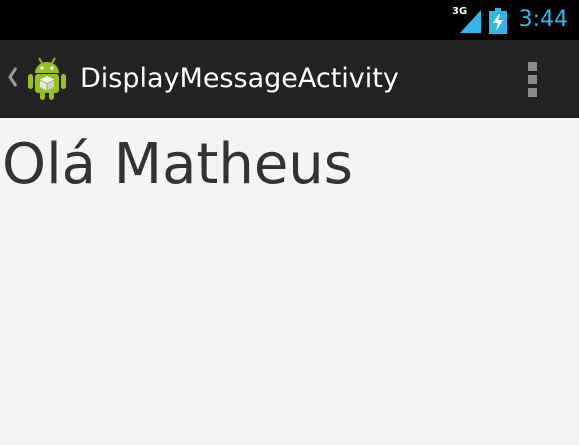 Image resolution: width=579 pixels, height=445 pixels. I want to click on status-time: 3:44, so click(543, 19).